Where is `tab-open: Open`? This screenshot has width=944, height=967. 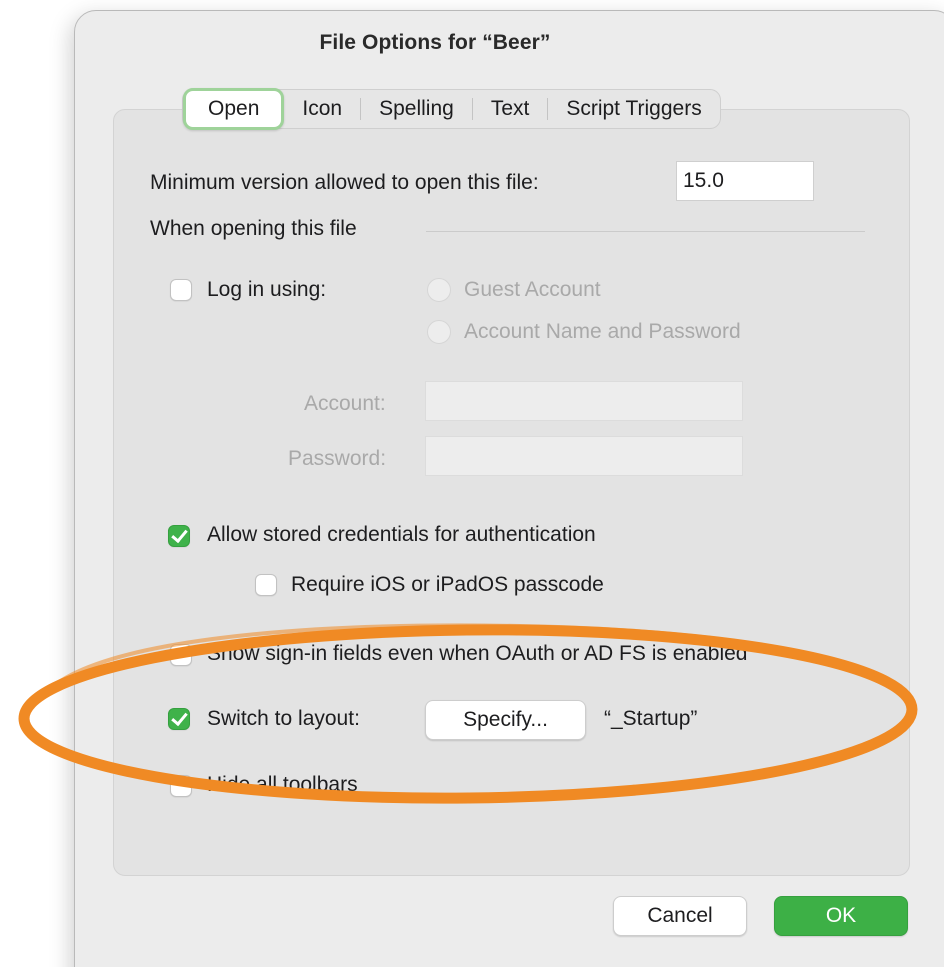
tab-open: Open is located at coordinates (234, 109).